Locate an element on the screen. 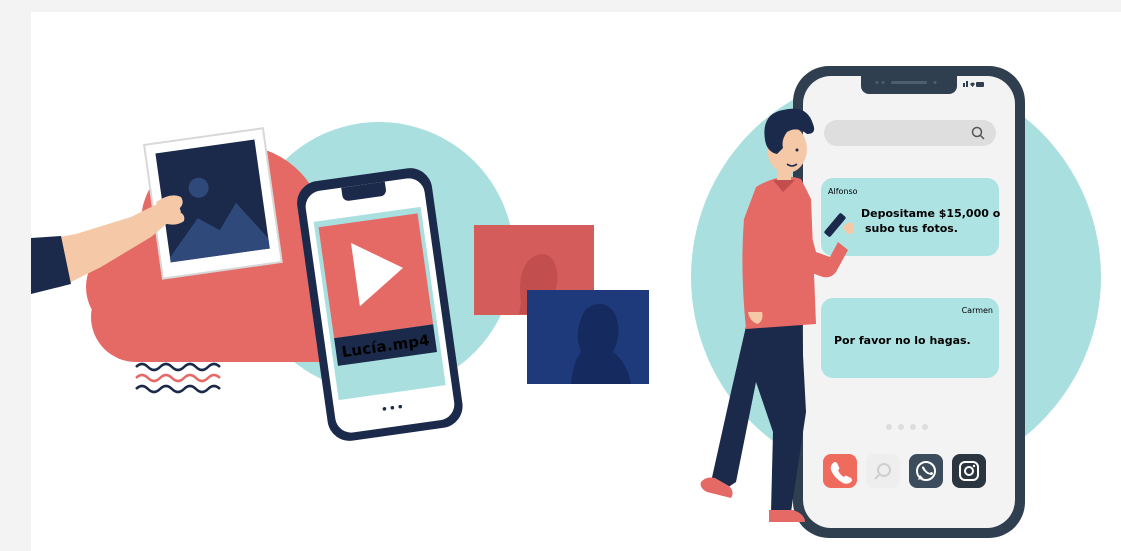  chat-sender-carmen: Carmen is located at coordinates (977, 310).